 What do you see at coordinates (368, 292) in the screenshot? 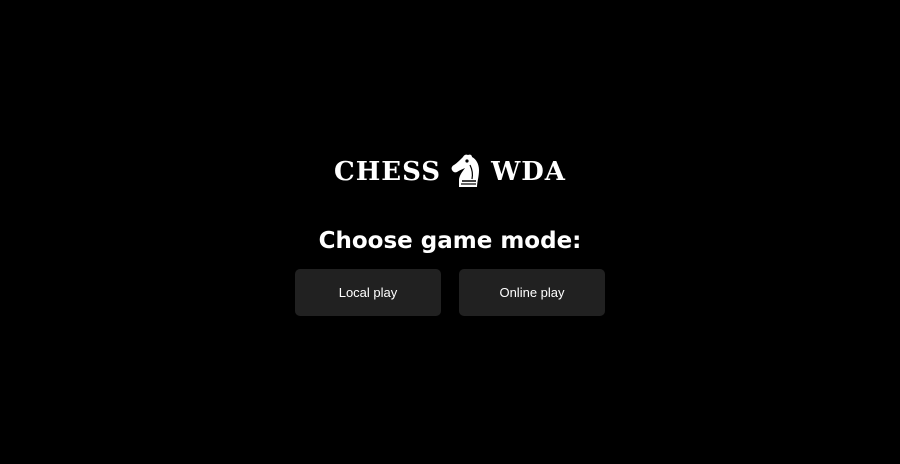
I see `local-play-button: Local play` at bounding box center [368, 292].